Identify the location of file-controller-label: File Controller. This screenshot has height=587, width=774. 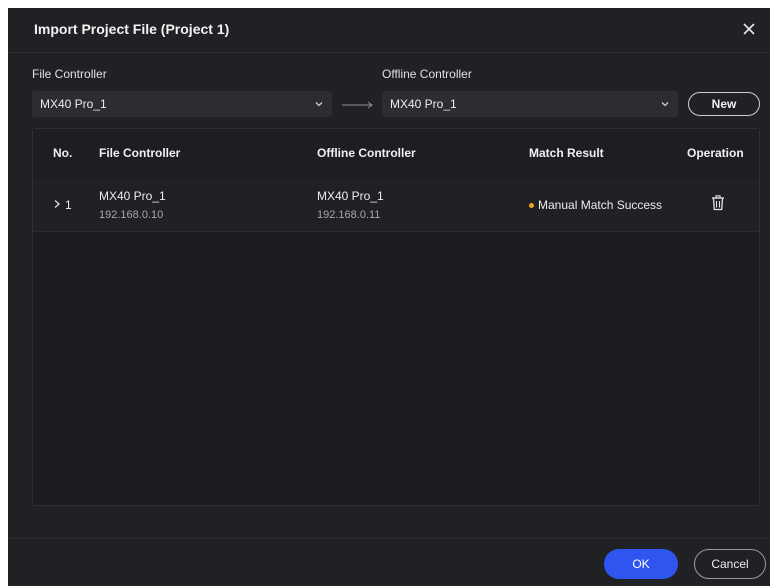
(69, 74).